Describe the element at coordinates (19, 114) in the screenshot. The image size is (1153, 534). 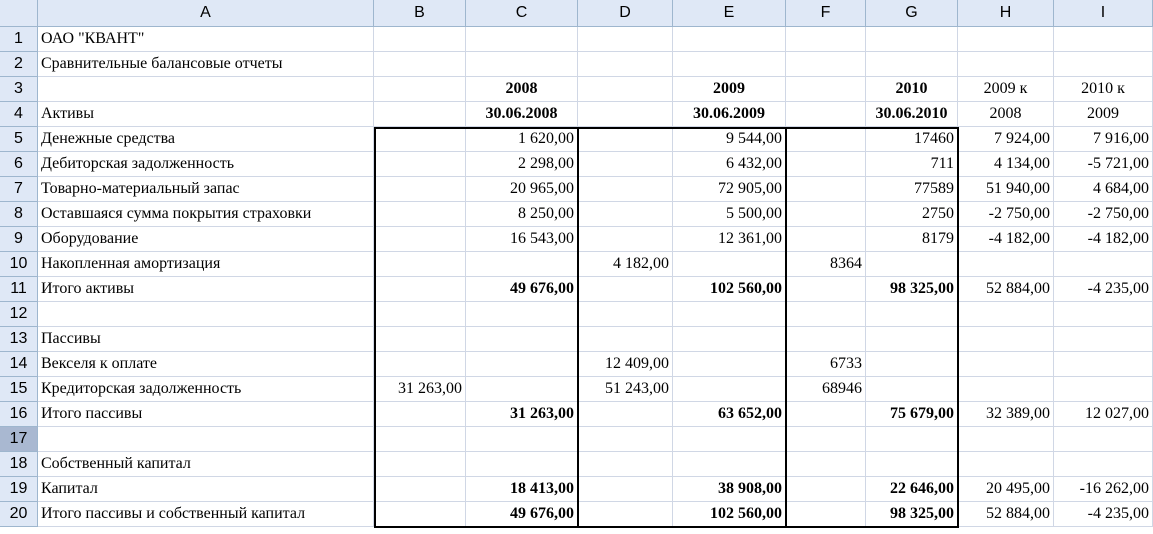
I see `row-header: 4` at that location.